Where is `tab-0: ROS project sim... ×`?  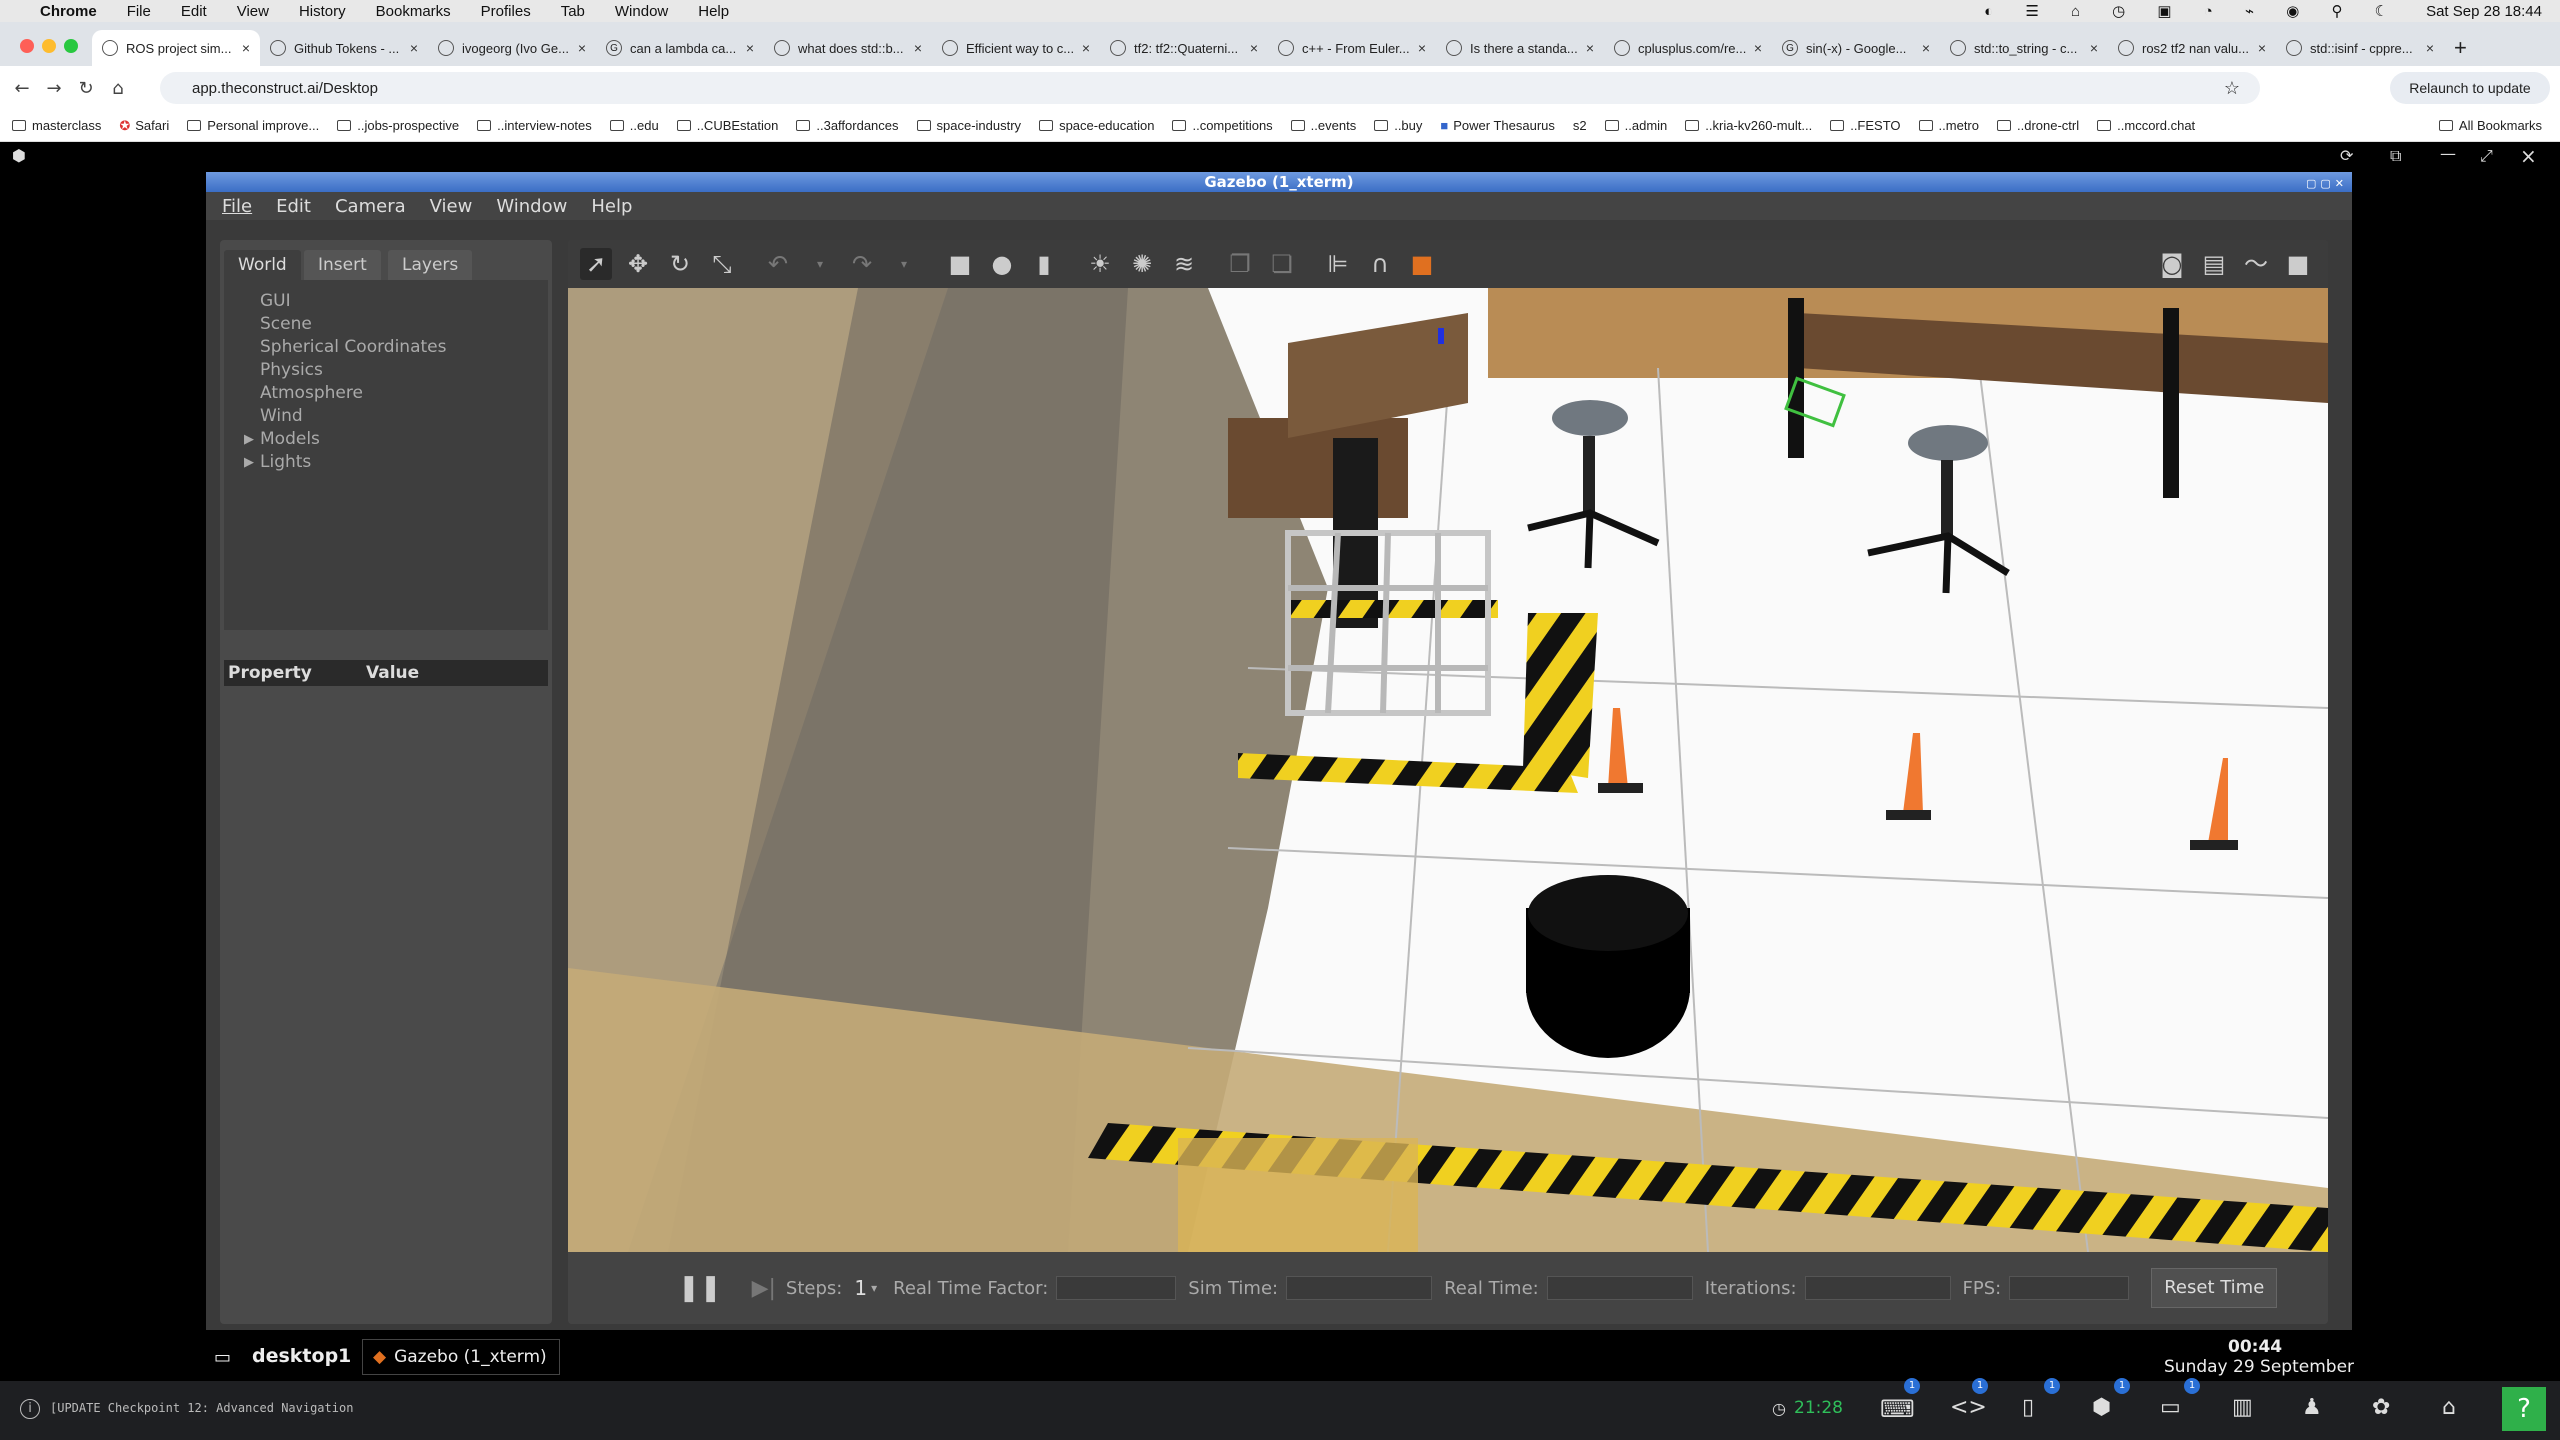
tab-0: ROS project sim... × is located at coordinates (176, 48).